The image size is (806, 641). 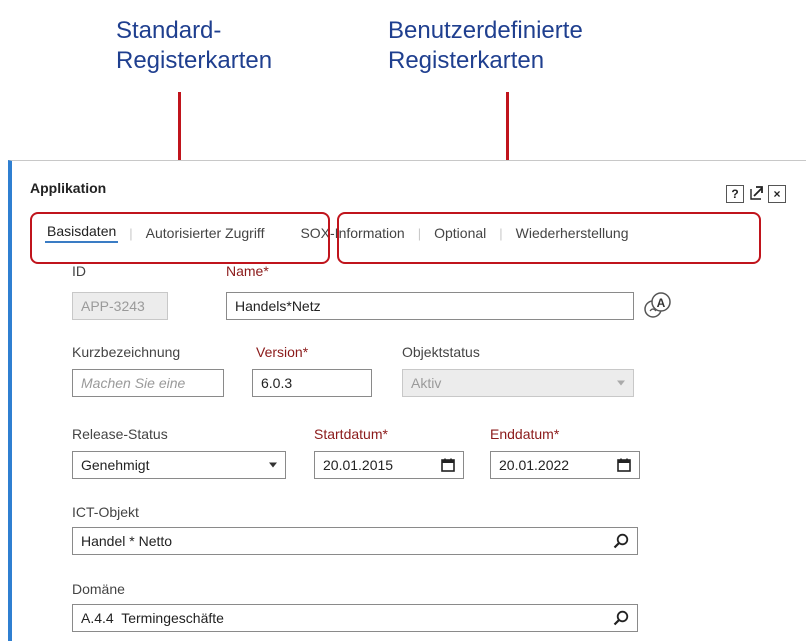 I want to click on end-date-label: Enddatum*, so click(x=525, y=434).